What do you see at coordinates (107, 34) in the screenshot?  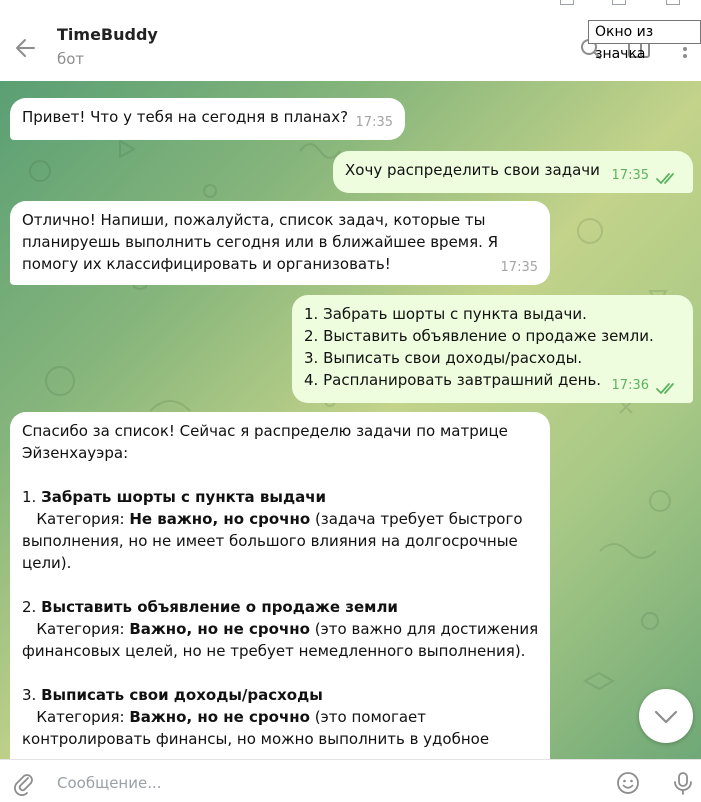 I see `chat-title: TimeBuddy` at bounding box center [107, 34].